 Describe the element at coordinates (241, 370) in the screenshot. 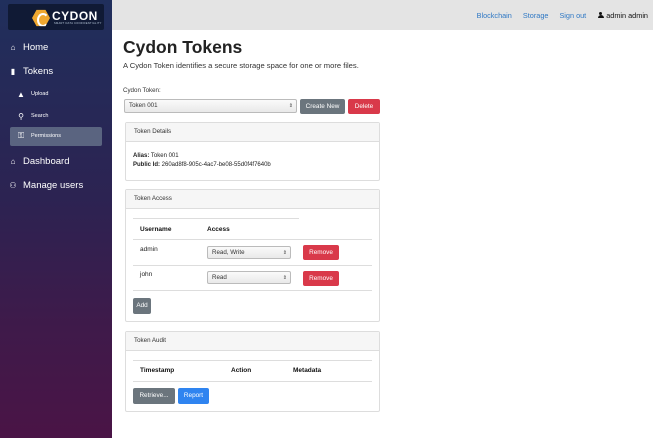

I see `column-header-action: Action` at that location.